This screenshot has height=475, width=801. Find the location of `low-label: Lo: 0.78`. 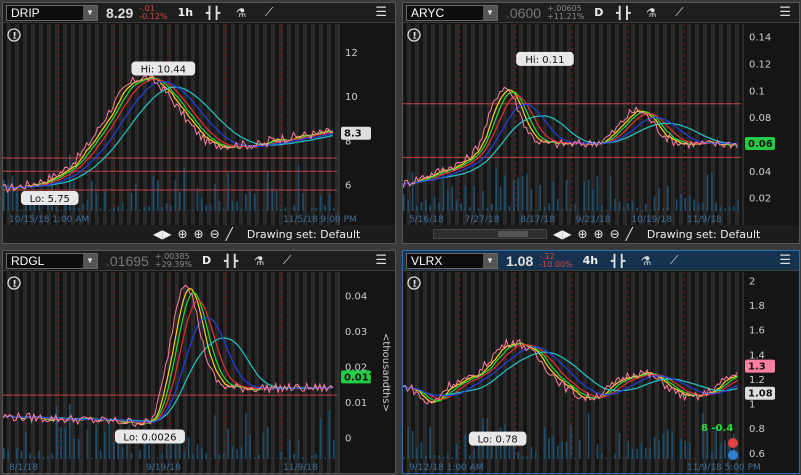

low-label: Lo: 0.78 is located at coordinates (497, 440).